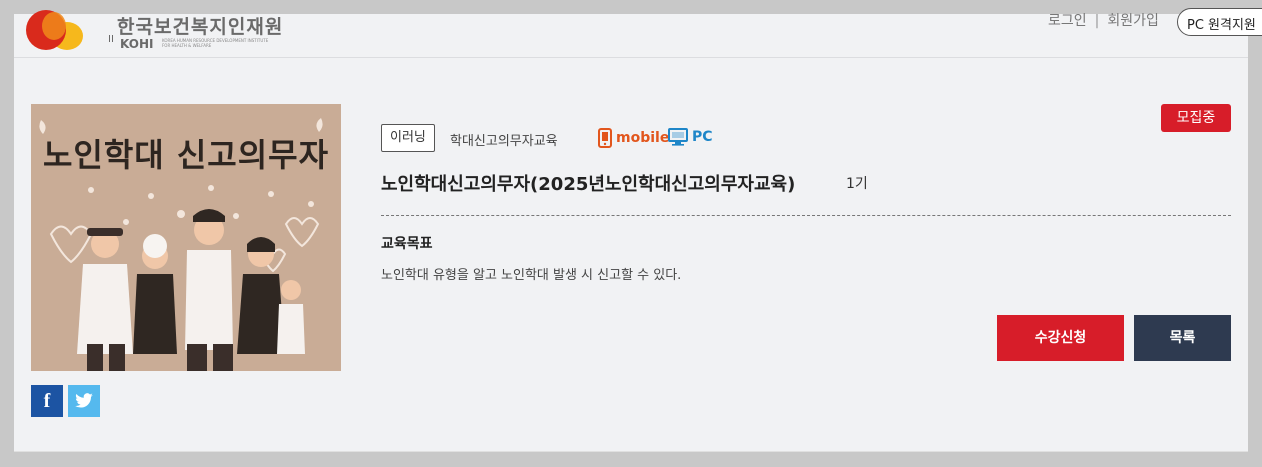 This screenshot has width=1262, height=467. I want to click on facebook-icon: f, so click(47, 400).